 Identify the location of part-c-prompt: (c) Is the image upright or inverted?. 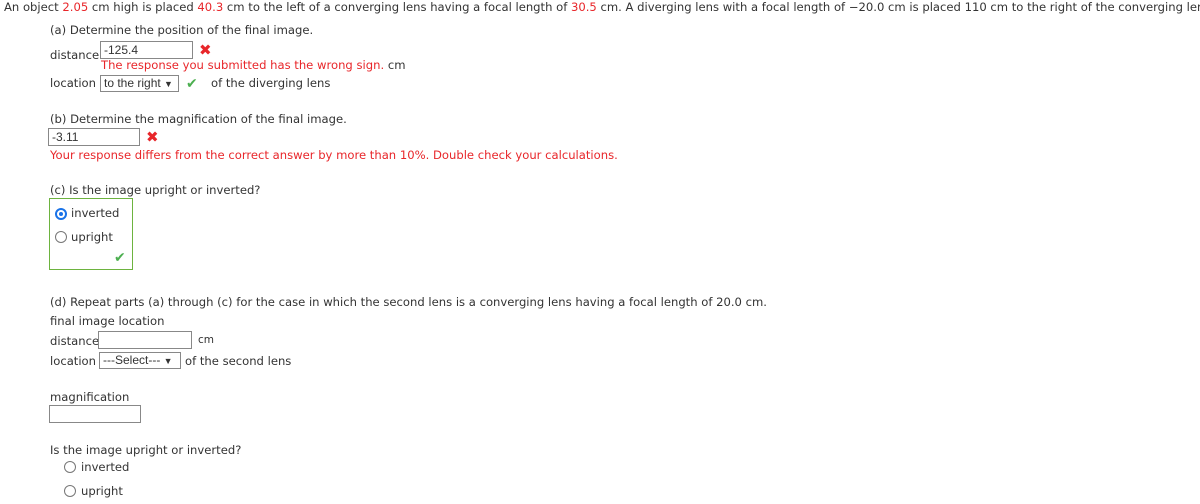
(155, 190).